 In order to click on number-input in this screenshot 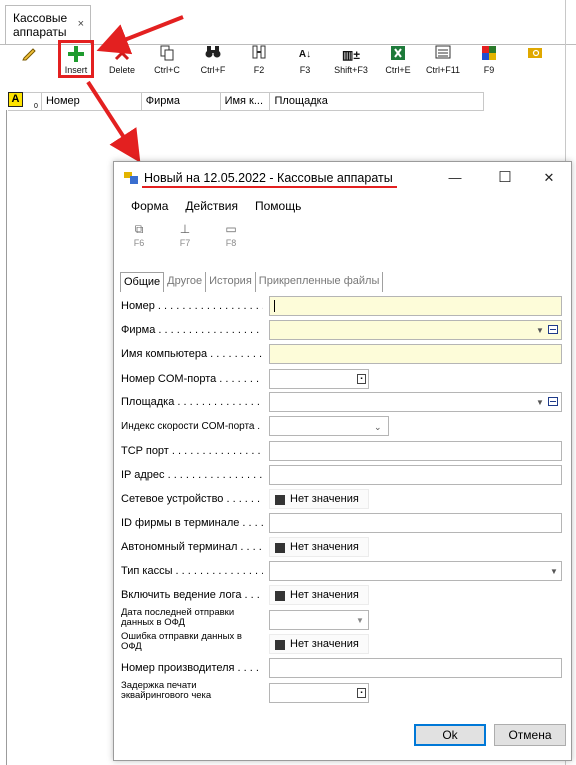, I will do `click(415, 306)`.